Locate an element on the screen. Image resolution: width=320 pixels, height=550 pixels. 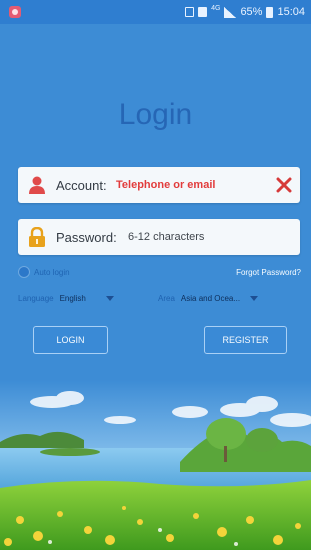
register-button: REGISTER is located at coordinates (245, 340).